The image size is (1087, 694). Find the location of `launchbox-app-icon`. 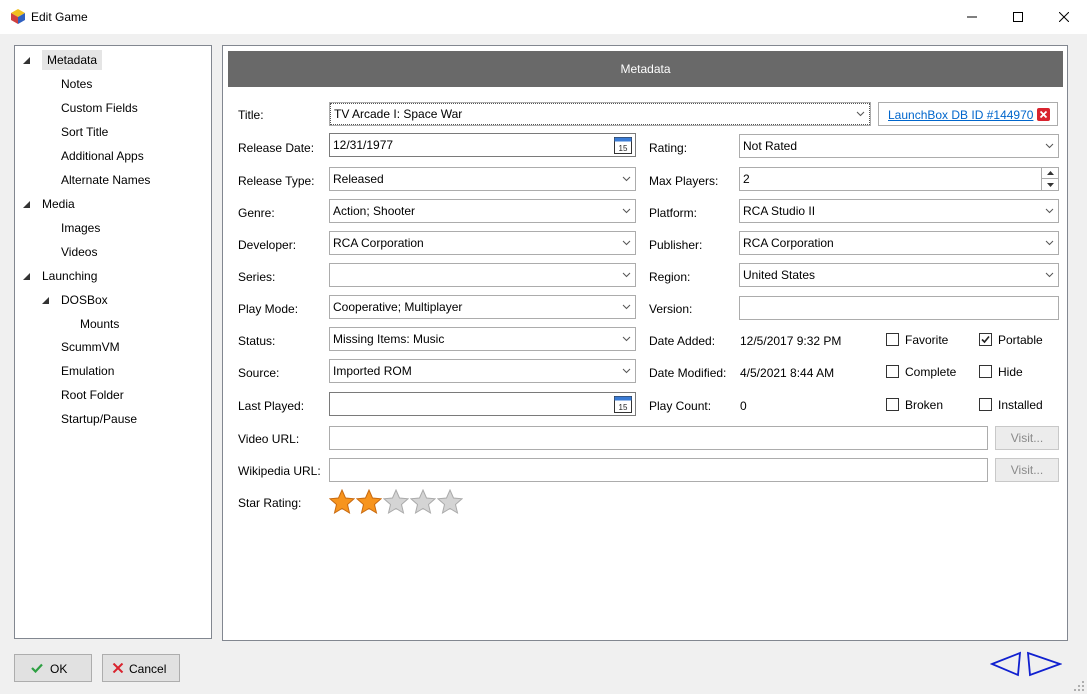

launchbox-app-icon is located at coordinates (18, 16).